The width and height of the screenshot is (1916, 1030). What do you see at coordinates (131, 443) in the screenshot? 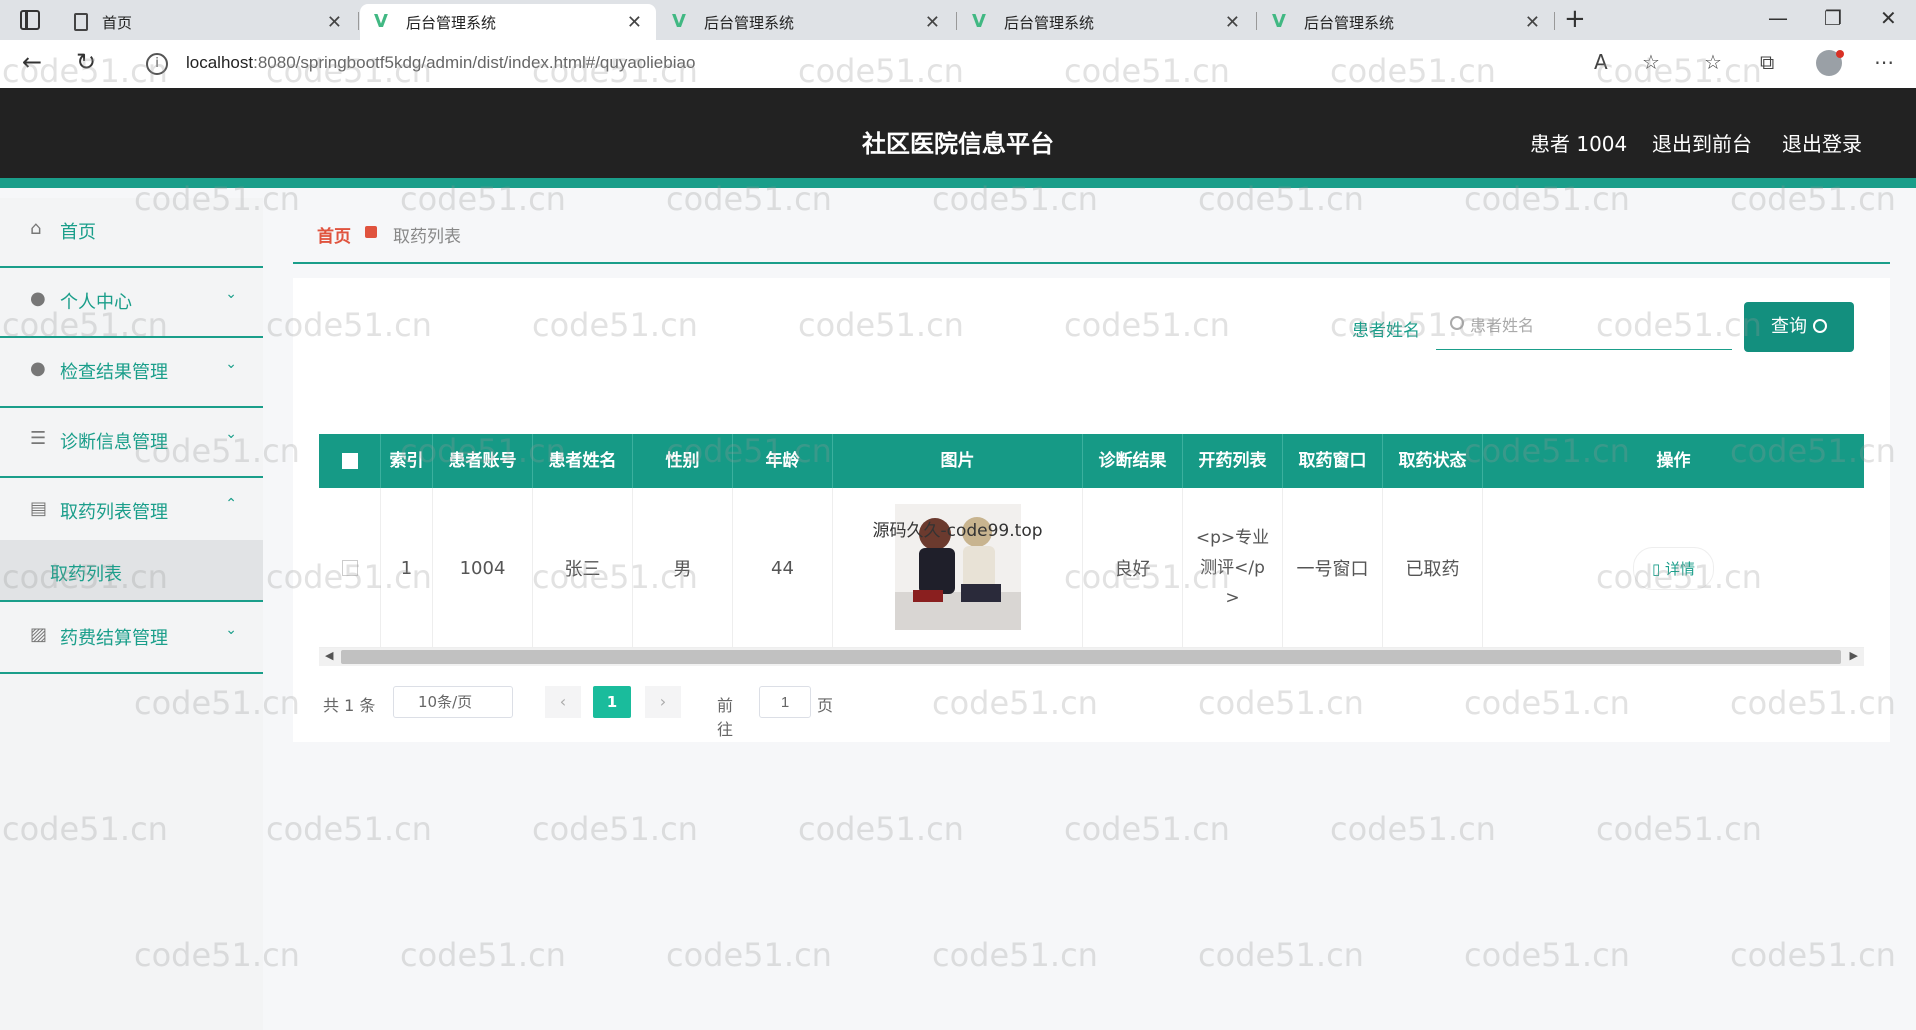
I see `sidebar-item-diagnosis: ☰ 诊断信息管理 ⌄` at bounding box center [131, 443].